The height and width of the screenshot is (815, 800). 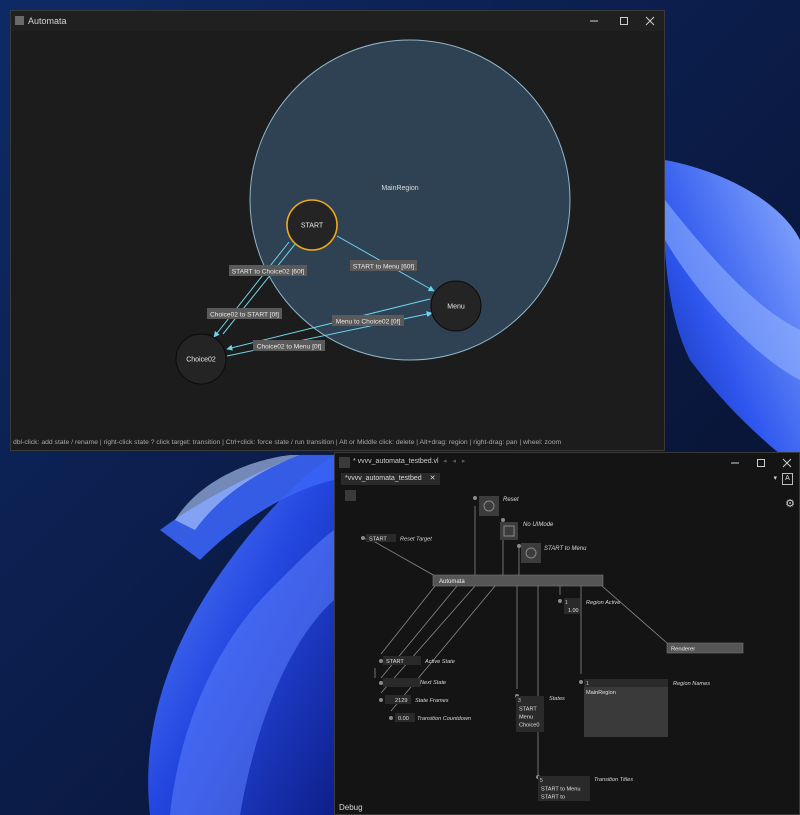 I want to click on renderer-node: Renderer, so click(x=705, y=648).